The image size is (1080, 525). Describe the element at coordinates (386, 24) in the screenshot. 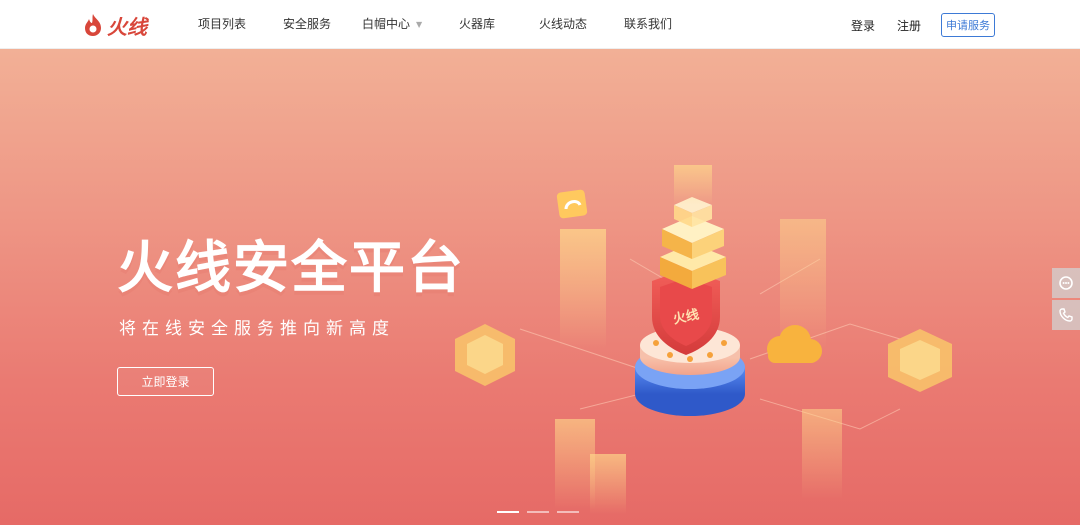

I see `nav-item-whitehat-label: 白帽中心` at that location.